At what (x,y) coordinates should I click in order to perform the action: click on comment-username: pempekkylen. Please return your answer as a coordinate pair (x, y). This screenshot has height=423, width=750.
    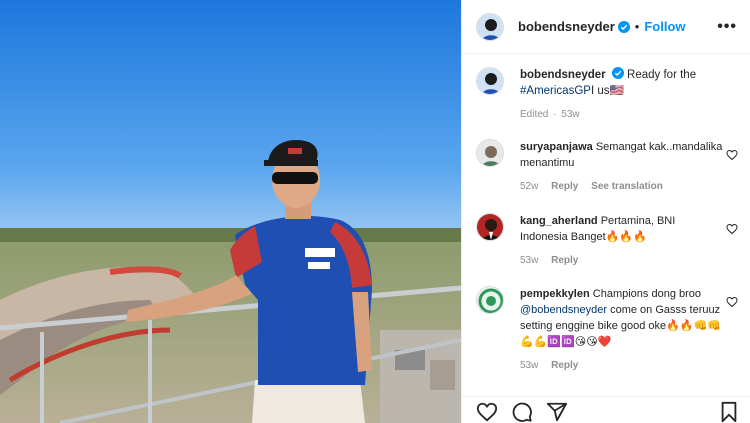
    Looking at the image, I should click on (555, 294).